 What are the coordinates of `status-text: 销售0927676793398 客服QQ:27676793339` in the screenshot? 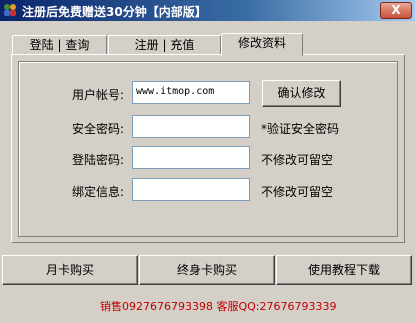 It's located at (218, 306).